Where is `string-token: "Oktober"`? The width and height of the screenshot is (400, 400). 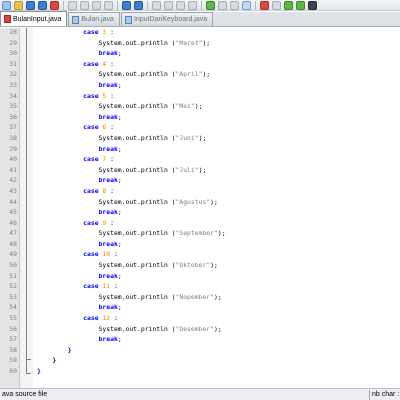 string-token: "Oktober" is located at coordinates (193, 265).